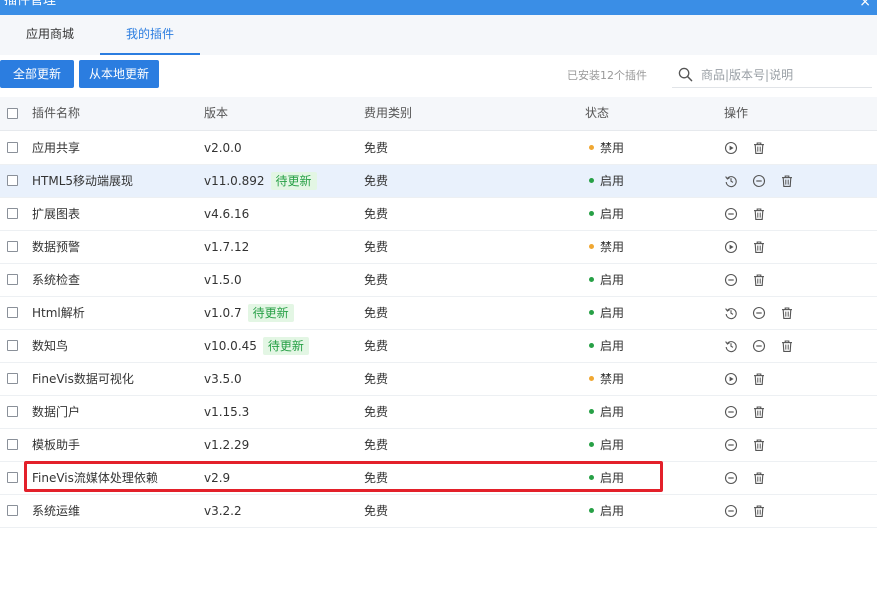  Describe the element at coordinates (438, 445) in the screenshot. I see `table-row: 模板助手 v1.2.29 免费 启用` at that location.